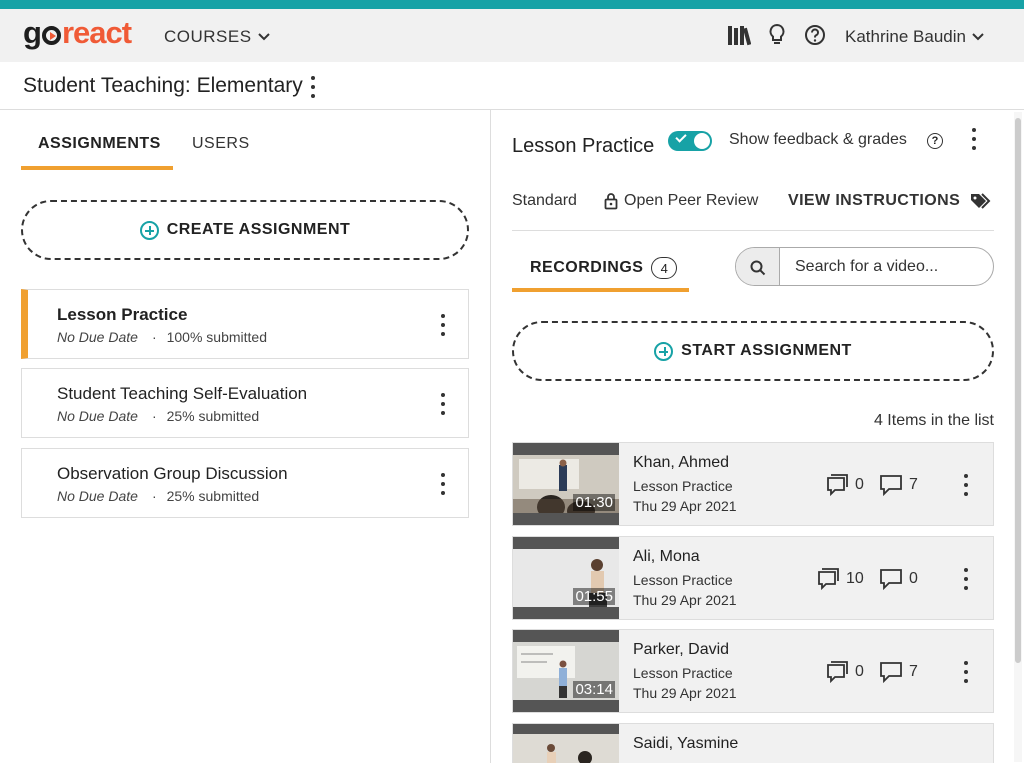 Image resolution: width=1024 pixels, height=763 pixels. Describe the element at coordinates (51, 35) in the screenshot. I see `logo-play-icon` at that location.